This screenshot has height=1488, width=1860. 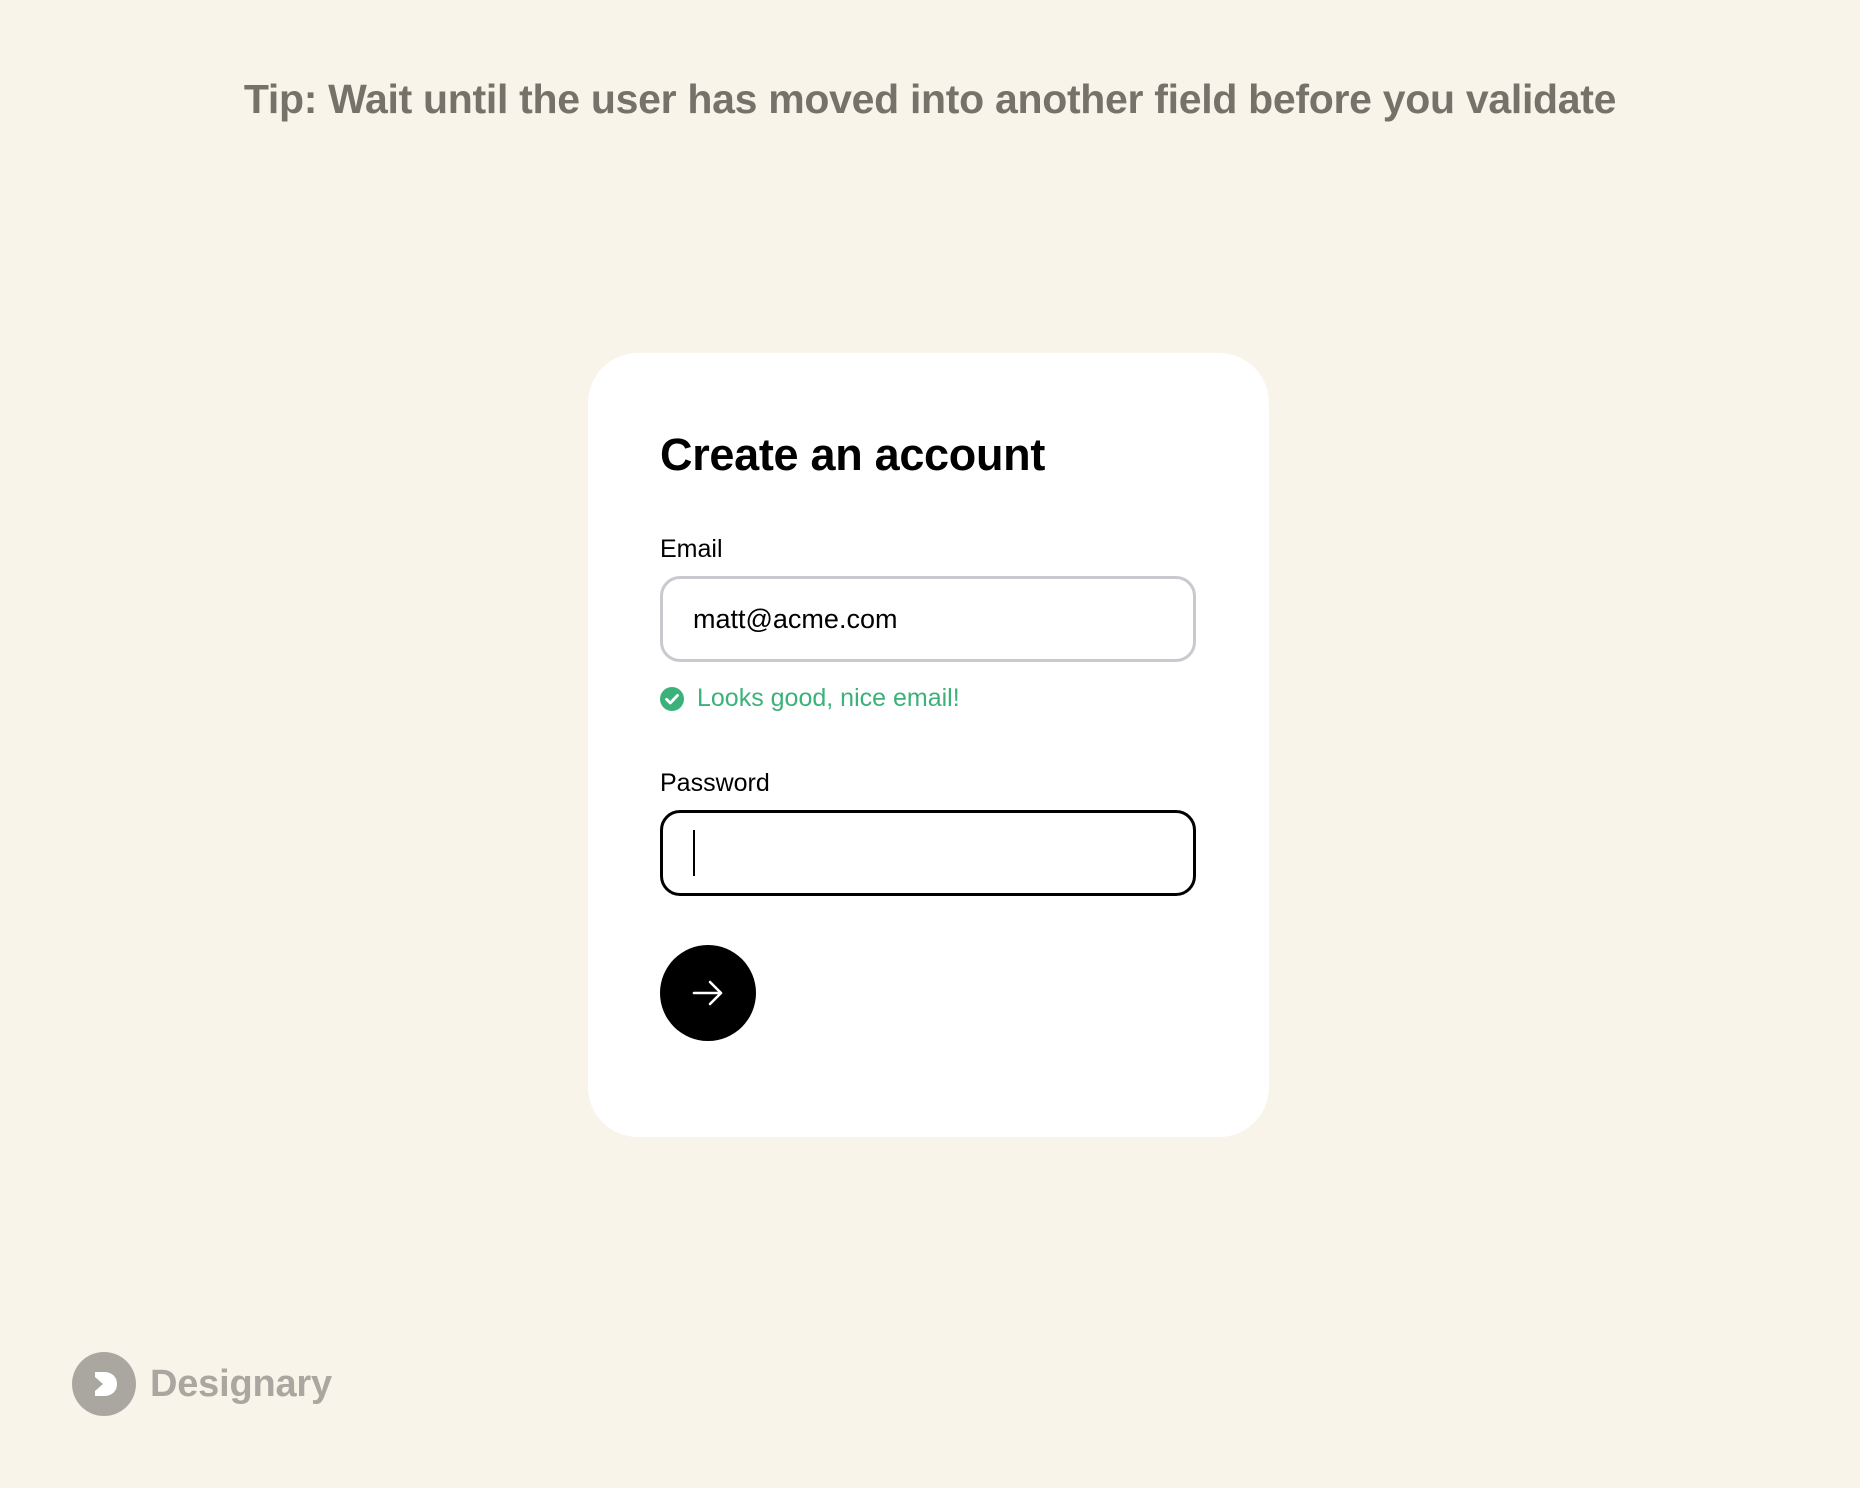 I want to click on email-field: matt@acme.com, so click(x=928, y=619).